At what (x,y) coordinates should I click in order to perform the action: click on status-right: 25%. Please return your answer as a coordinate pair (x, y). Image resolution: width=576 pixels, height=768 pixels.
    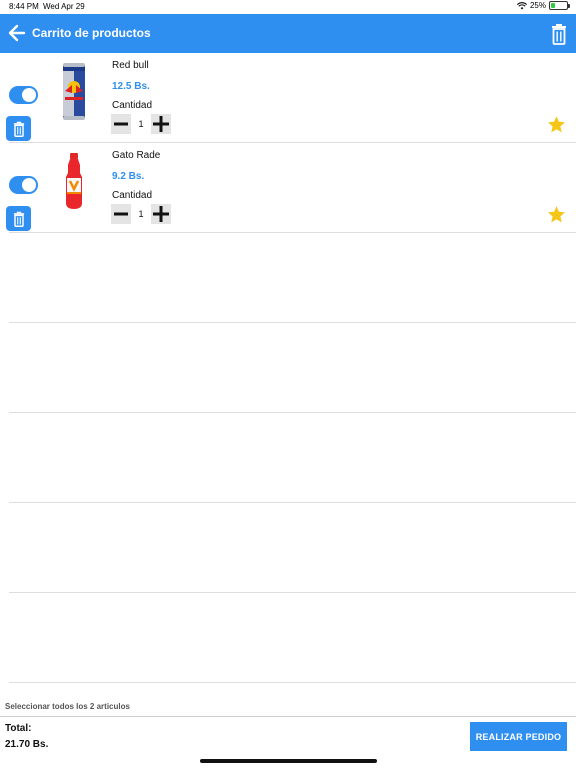
    Looking at the image, I should click on (543, 5).